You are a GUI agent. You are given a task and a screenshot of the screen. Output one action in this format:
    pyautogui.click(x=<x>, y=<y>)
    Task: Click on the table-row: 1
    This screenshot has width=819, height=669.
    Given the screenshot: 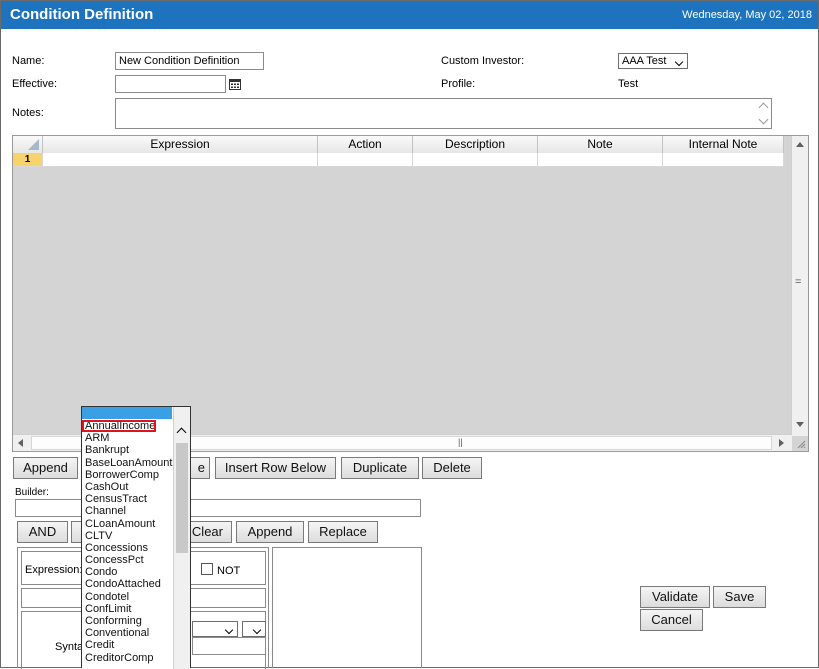 What is the action you would take?
    pyautogui.click(x=398, y=160)
    